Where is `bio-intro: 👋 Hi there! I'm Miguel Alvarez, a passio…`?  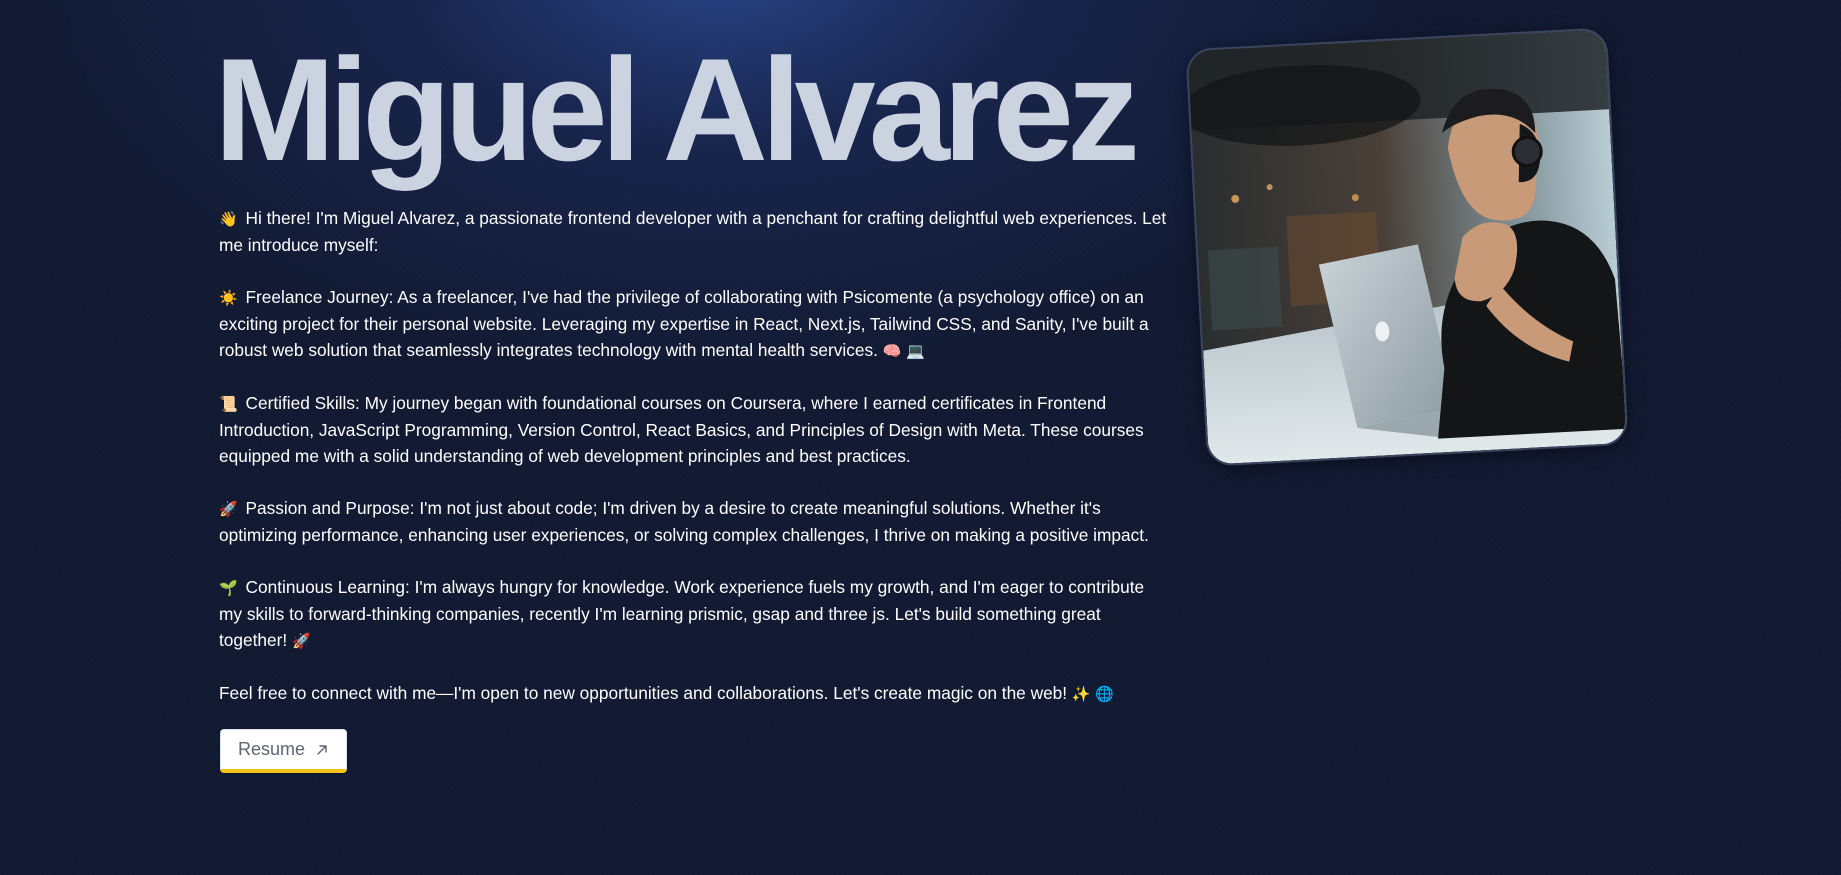 bio-intro: 👋 Hi there! I'm Miguel Alvarez, a passio… is located at coordinates (694, 231).